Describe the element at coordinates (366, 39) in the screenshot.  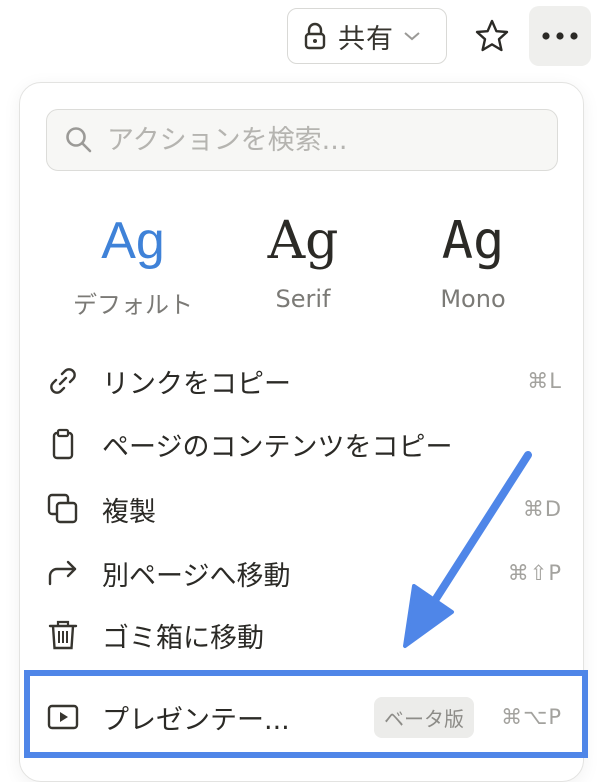
I see `share-label: 共有` at that location.